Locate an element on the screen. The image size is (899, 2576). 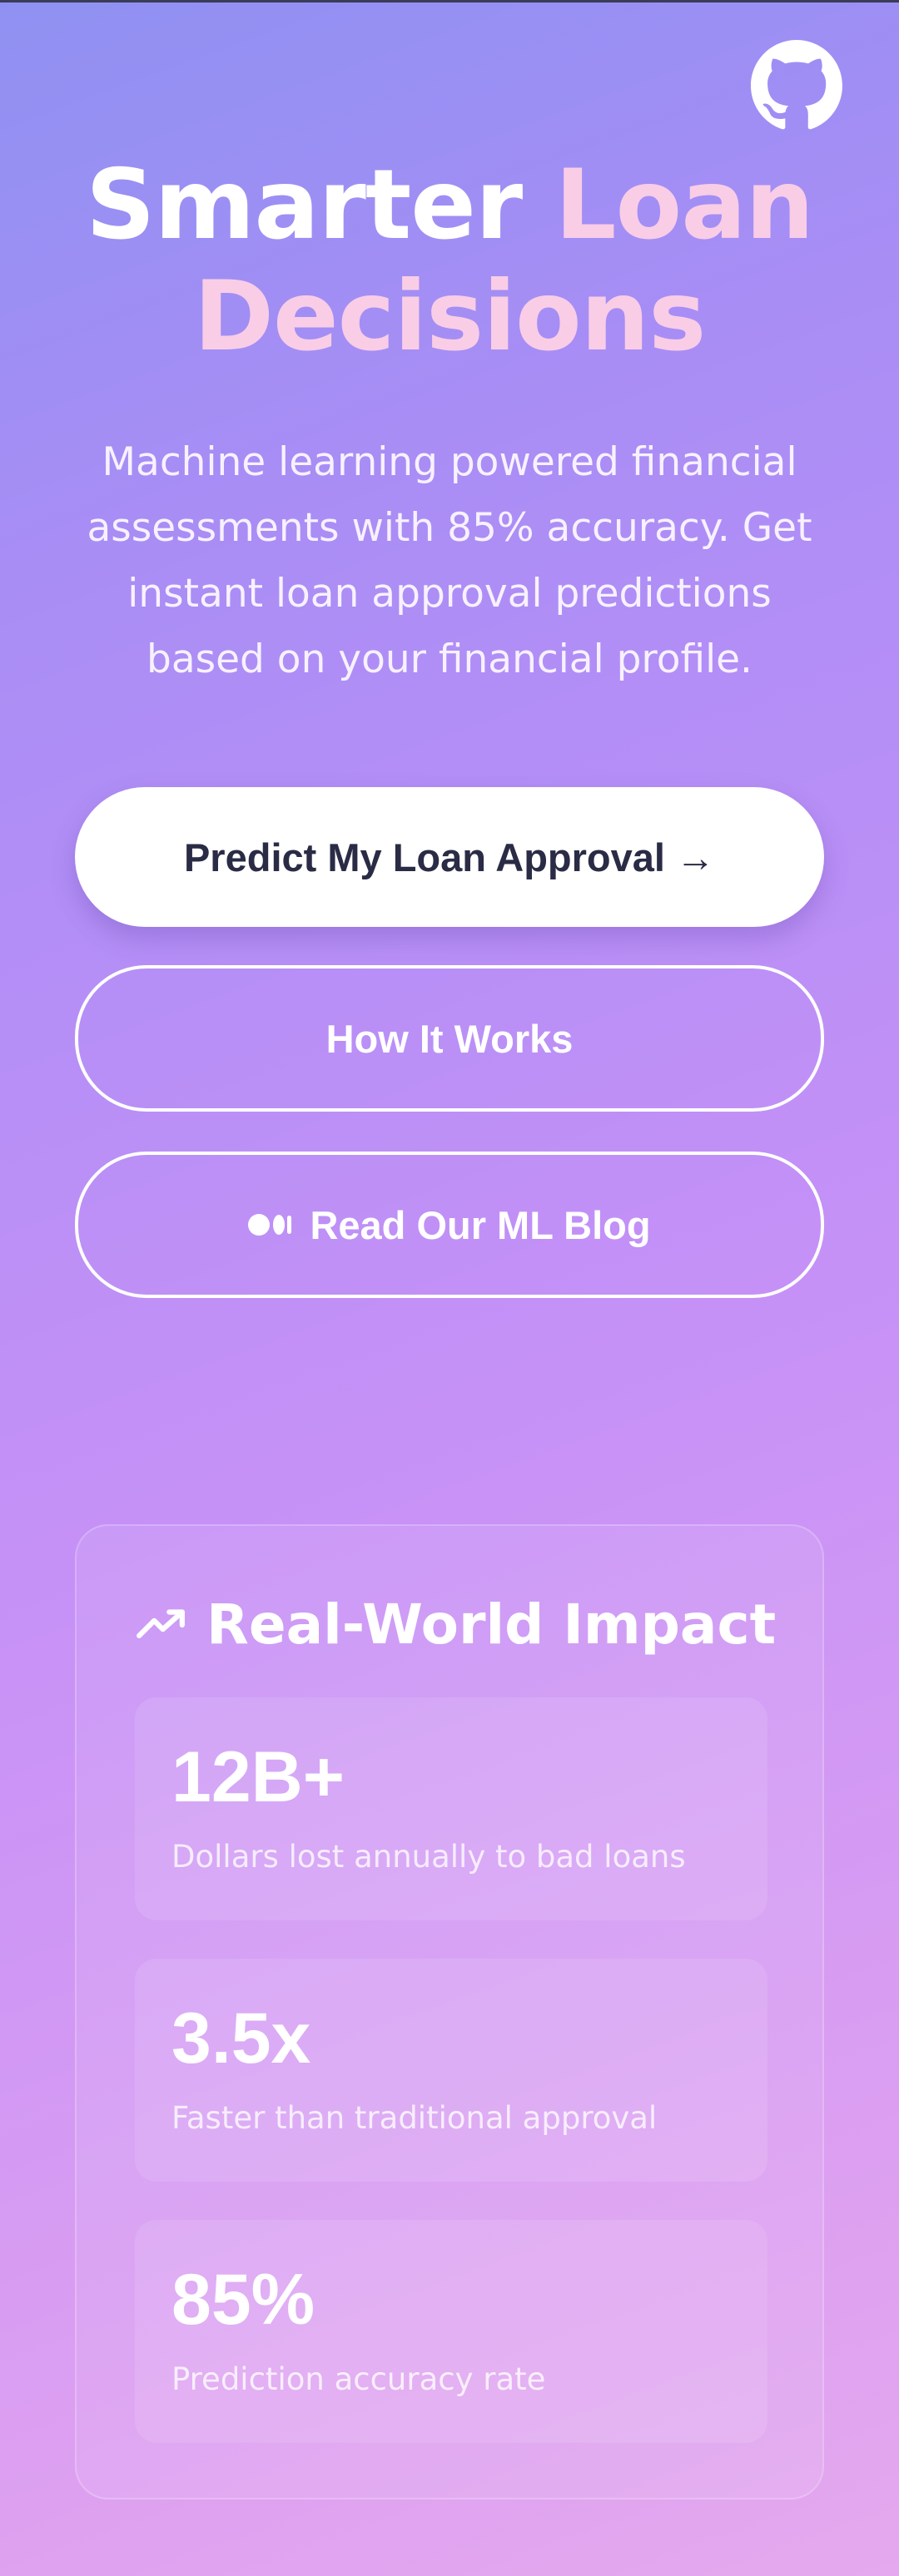
stat-label: Dollars lost annually to bad loans is located at coordinates (428, 1857).